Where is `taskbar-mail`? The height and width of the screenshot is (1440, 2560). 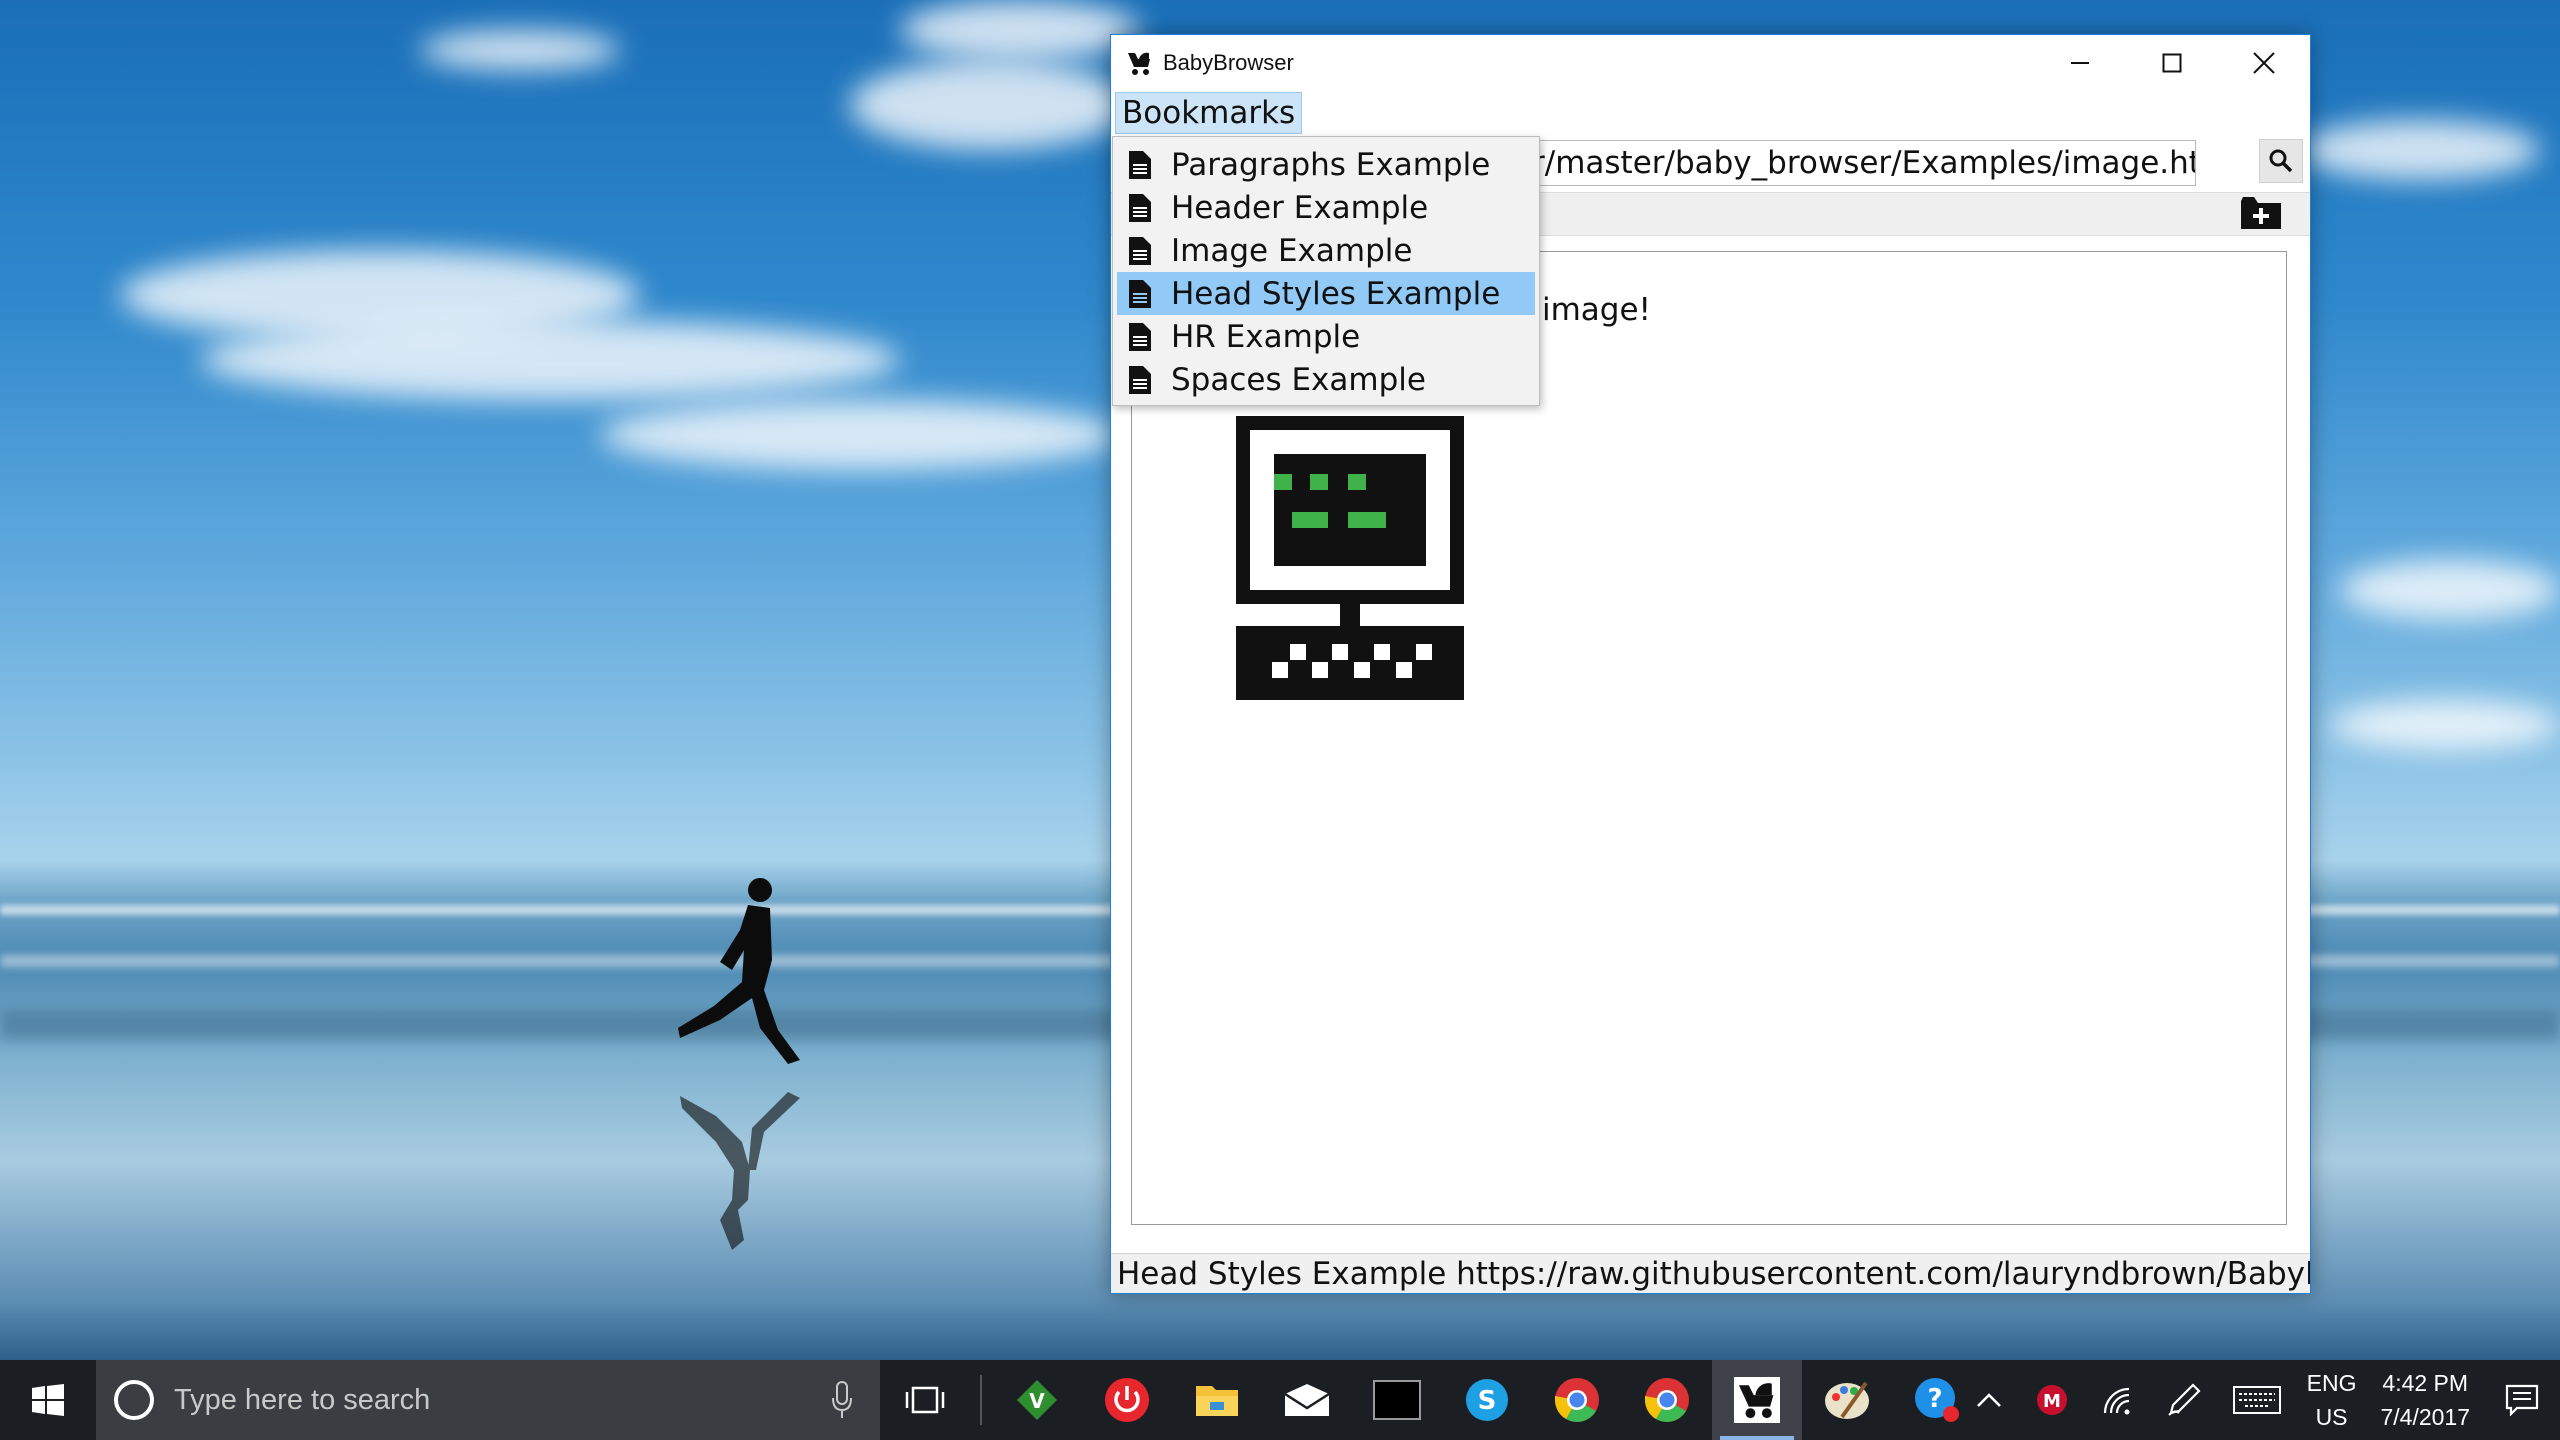
taskbar-mail is located at coordinates (1307, 1400).